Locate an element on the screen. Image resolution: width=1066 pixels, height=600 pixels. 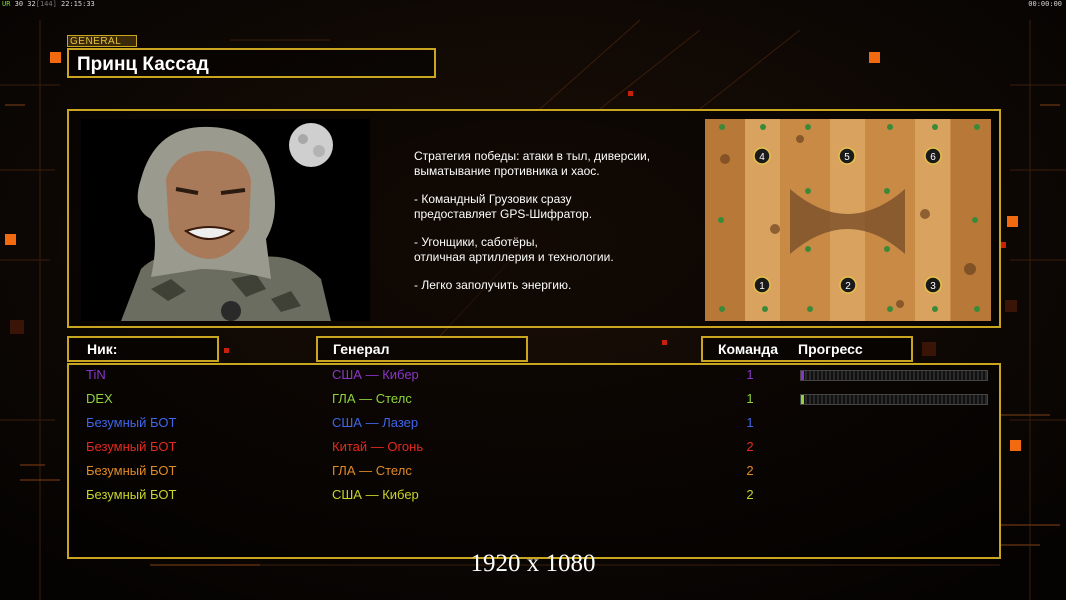
map-slot-3: 3 is located at coordinates (933, 286).